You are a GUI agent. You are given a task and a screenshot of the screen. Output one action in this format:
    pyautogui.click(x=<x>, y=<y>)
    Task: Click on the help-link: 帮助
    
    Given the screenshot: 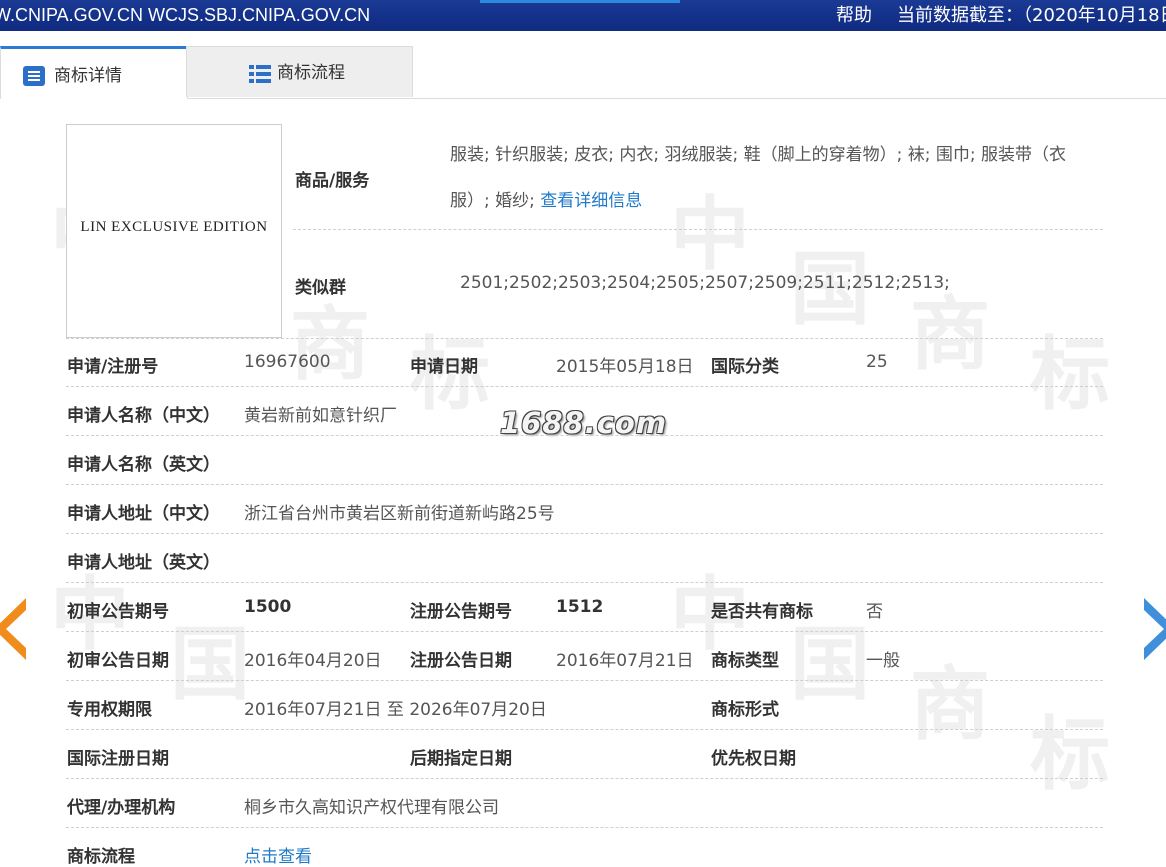 What is the action you would take?
    pyautogui.click(x=854, y=15)
    